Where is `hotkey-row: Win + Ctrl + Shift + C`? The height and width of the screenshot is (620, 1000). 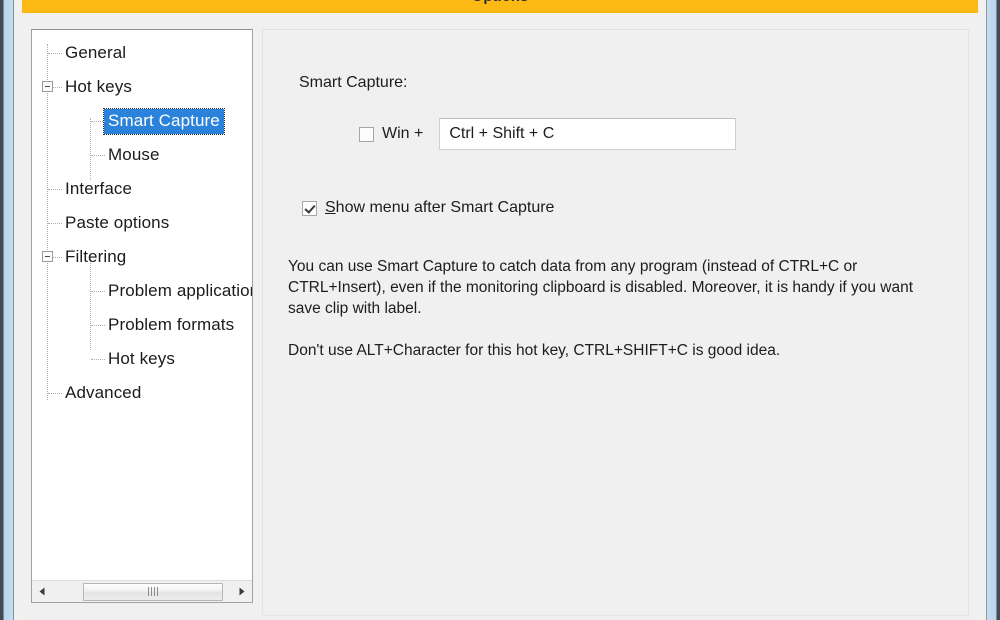
hotkey-row: Win + Ctrl + Shift + C is located at coordinates (548, 134).